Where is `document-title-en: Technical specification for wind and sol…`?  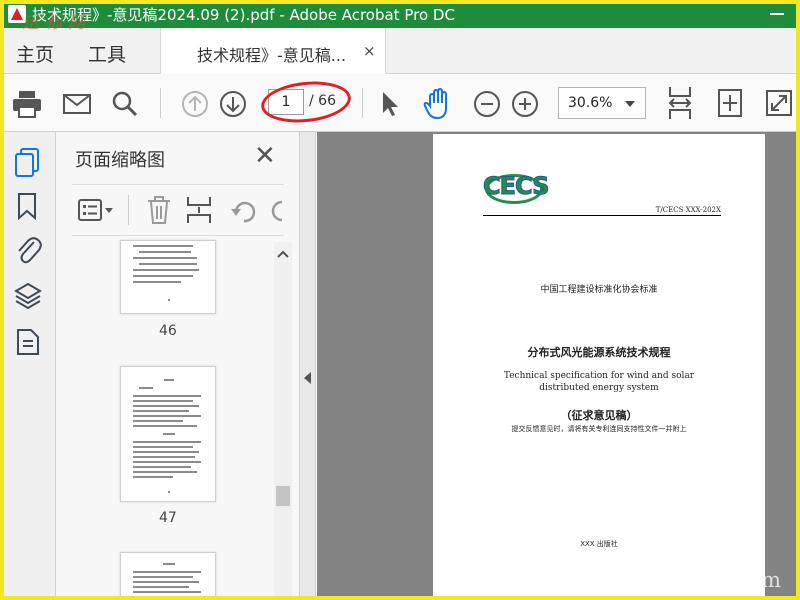
document-title-en: Technical specification for wind and sol… is located at coordinates (599, 382).